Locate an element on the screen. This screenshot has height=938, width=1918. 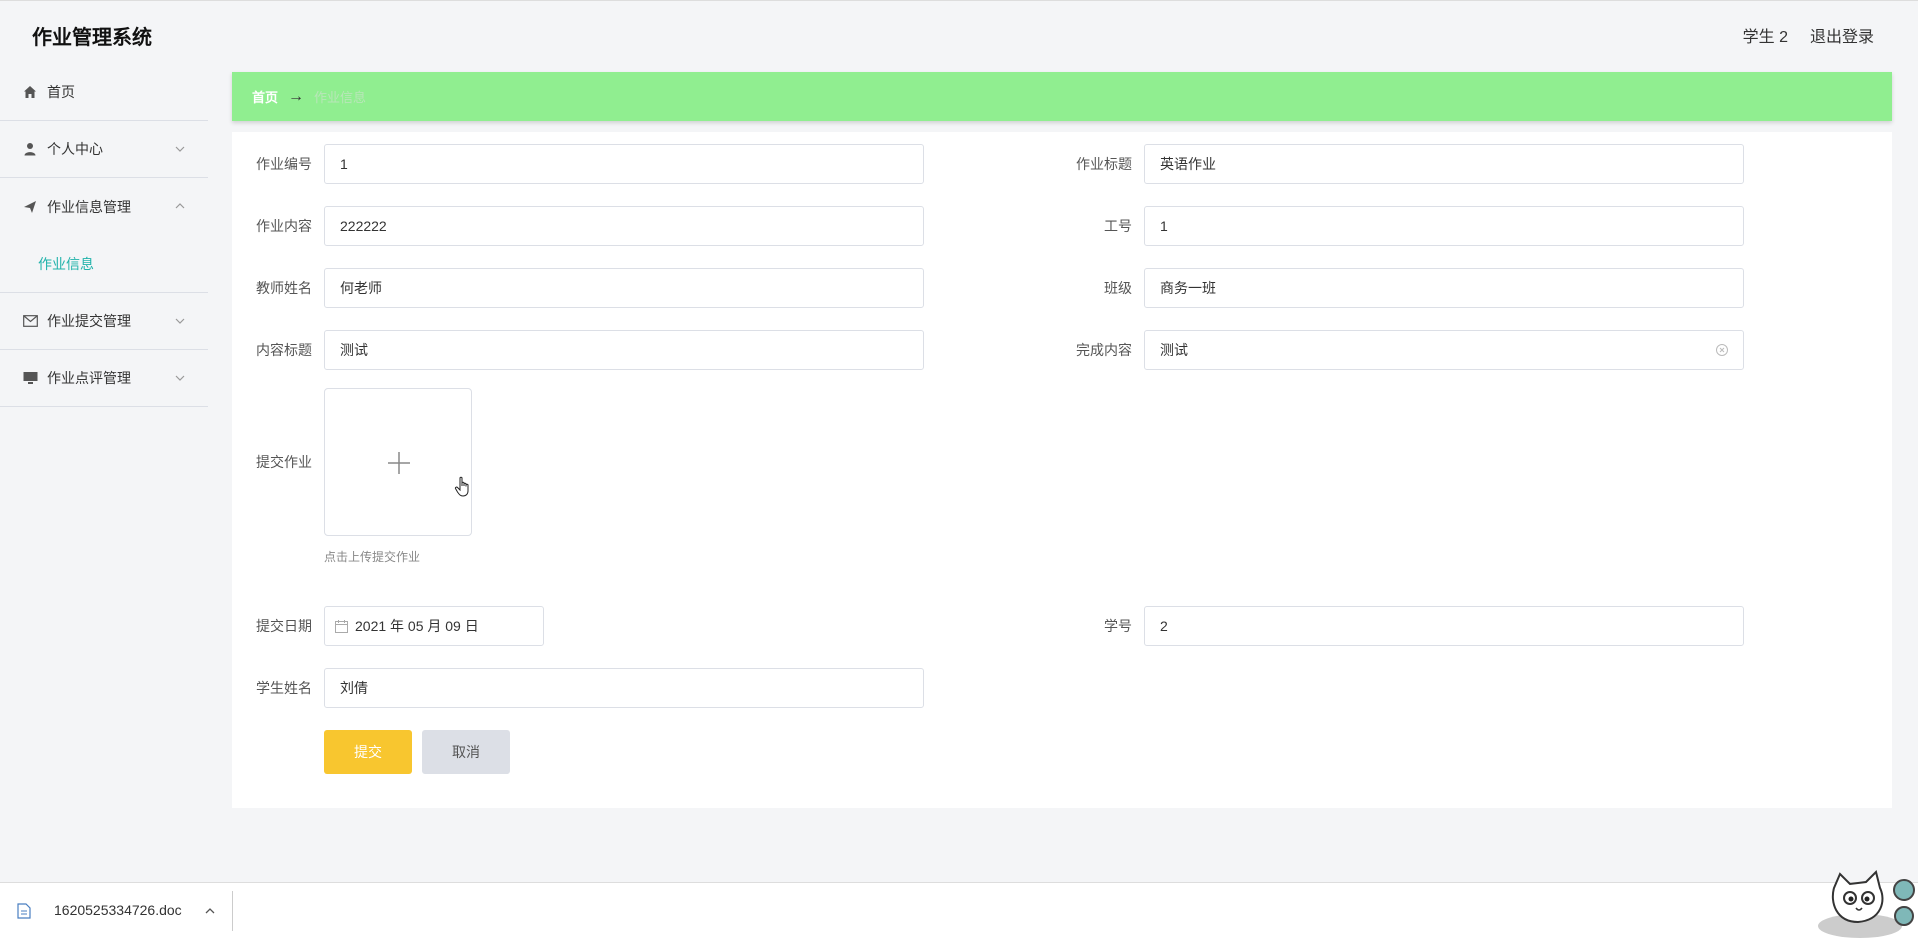
upload-homework-box is located at coordinates (398, 462).